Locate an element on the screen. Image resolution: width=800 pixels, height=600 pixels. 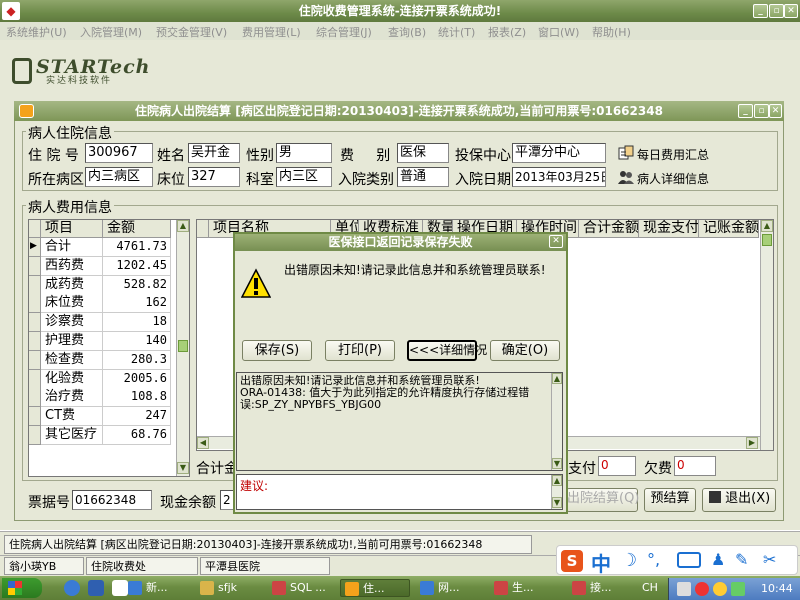
sogou-icon: S is located at coordinates (572, 561).